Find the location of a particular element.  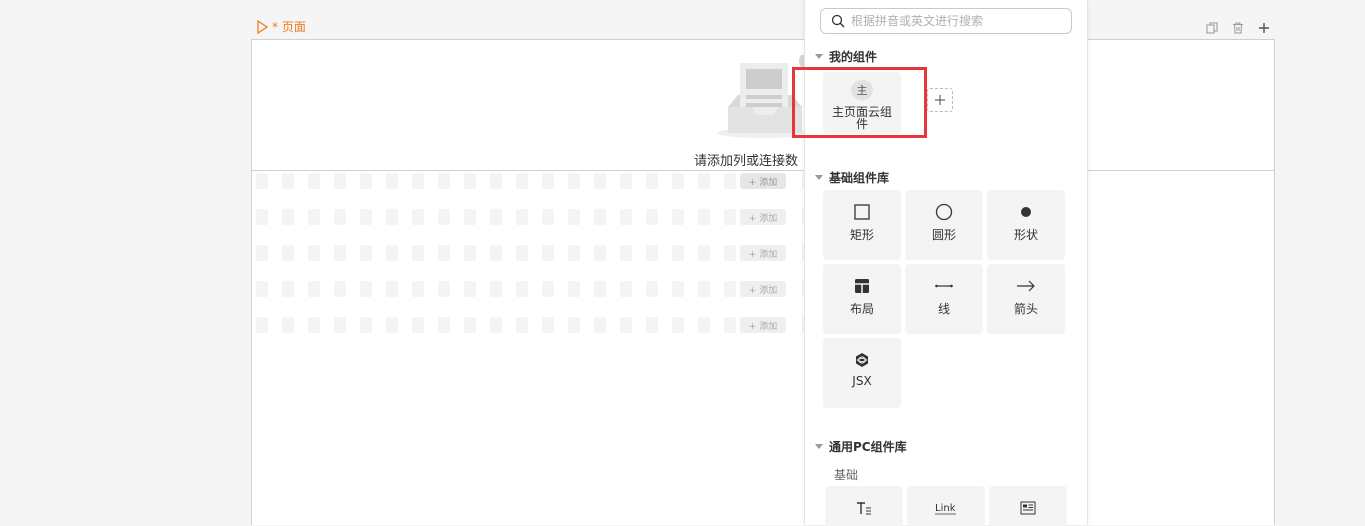

tile-shape: 形状 is located at coordinates (1026, 225).